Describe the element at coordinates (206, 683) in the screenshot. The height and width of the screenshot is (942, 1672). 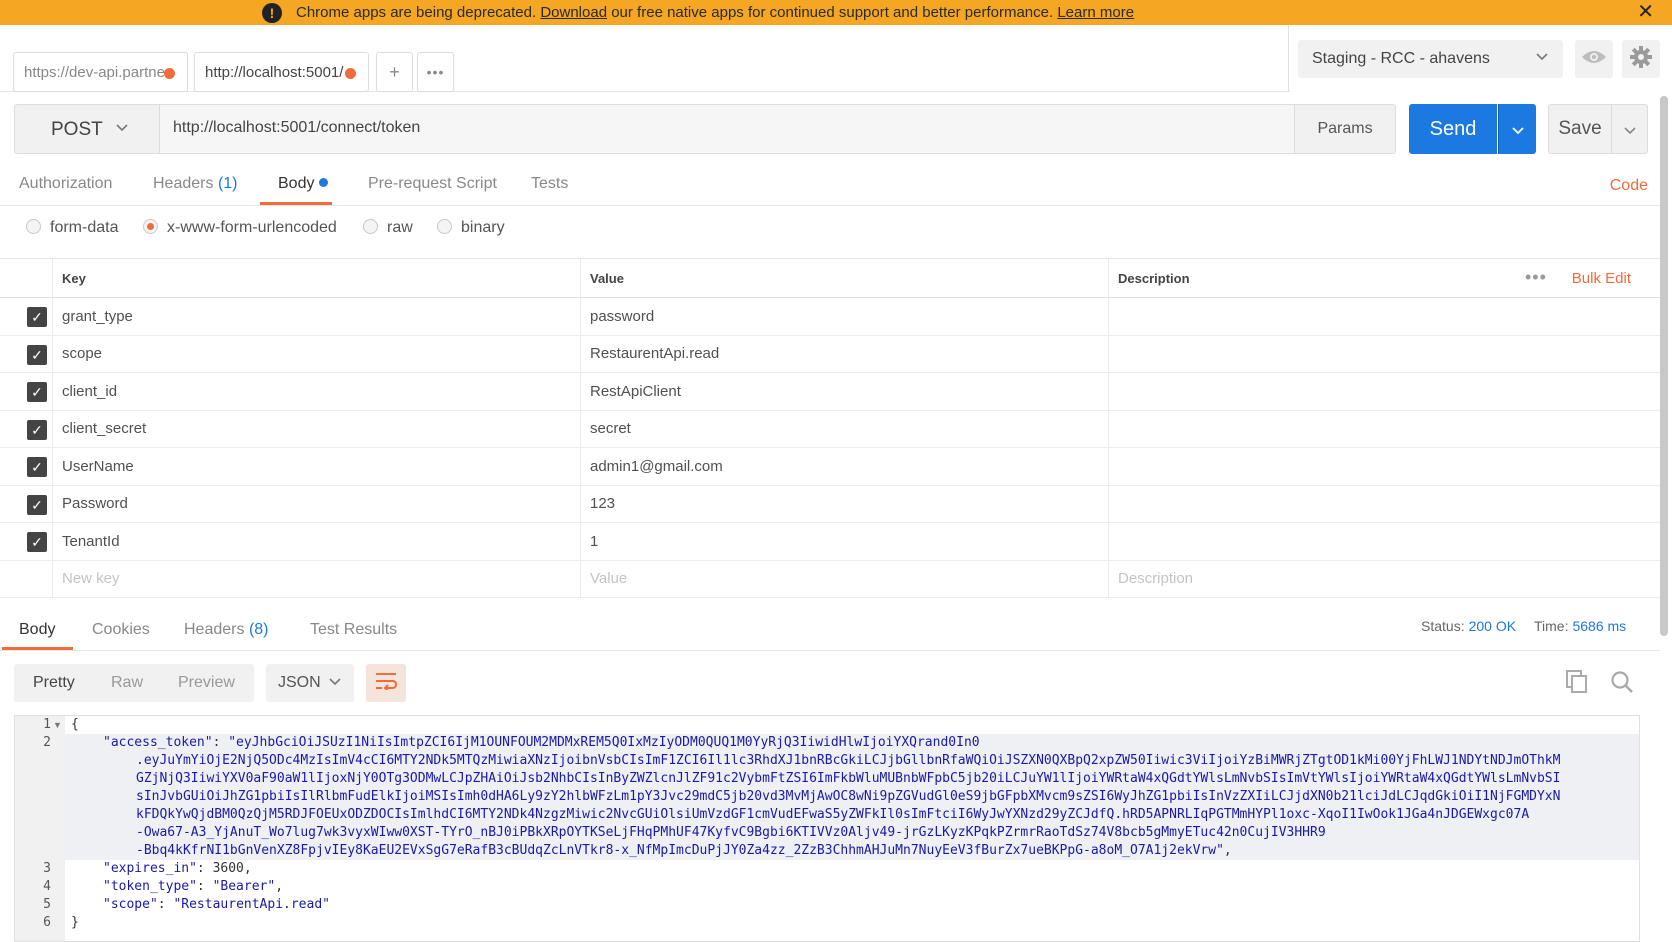
I see `view-preview-button: Preview` at that location.